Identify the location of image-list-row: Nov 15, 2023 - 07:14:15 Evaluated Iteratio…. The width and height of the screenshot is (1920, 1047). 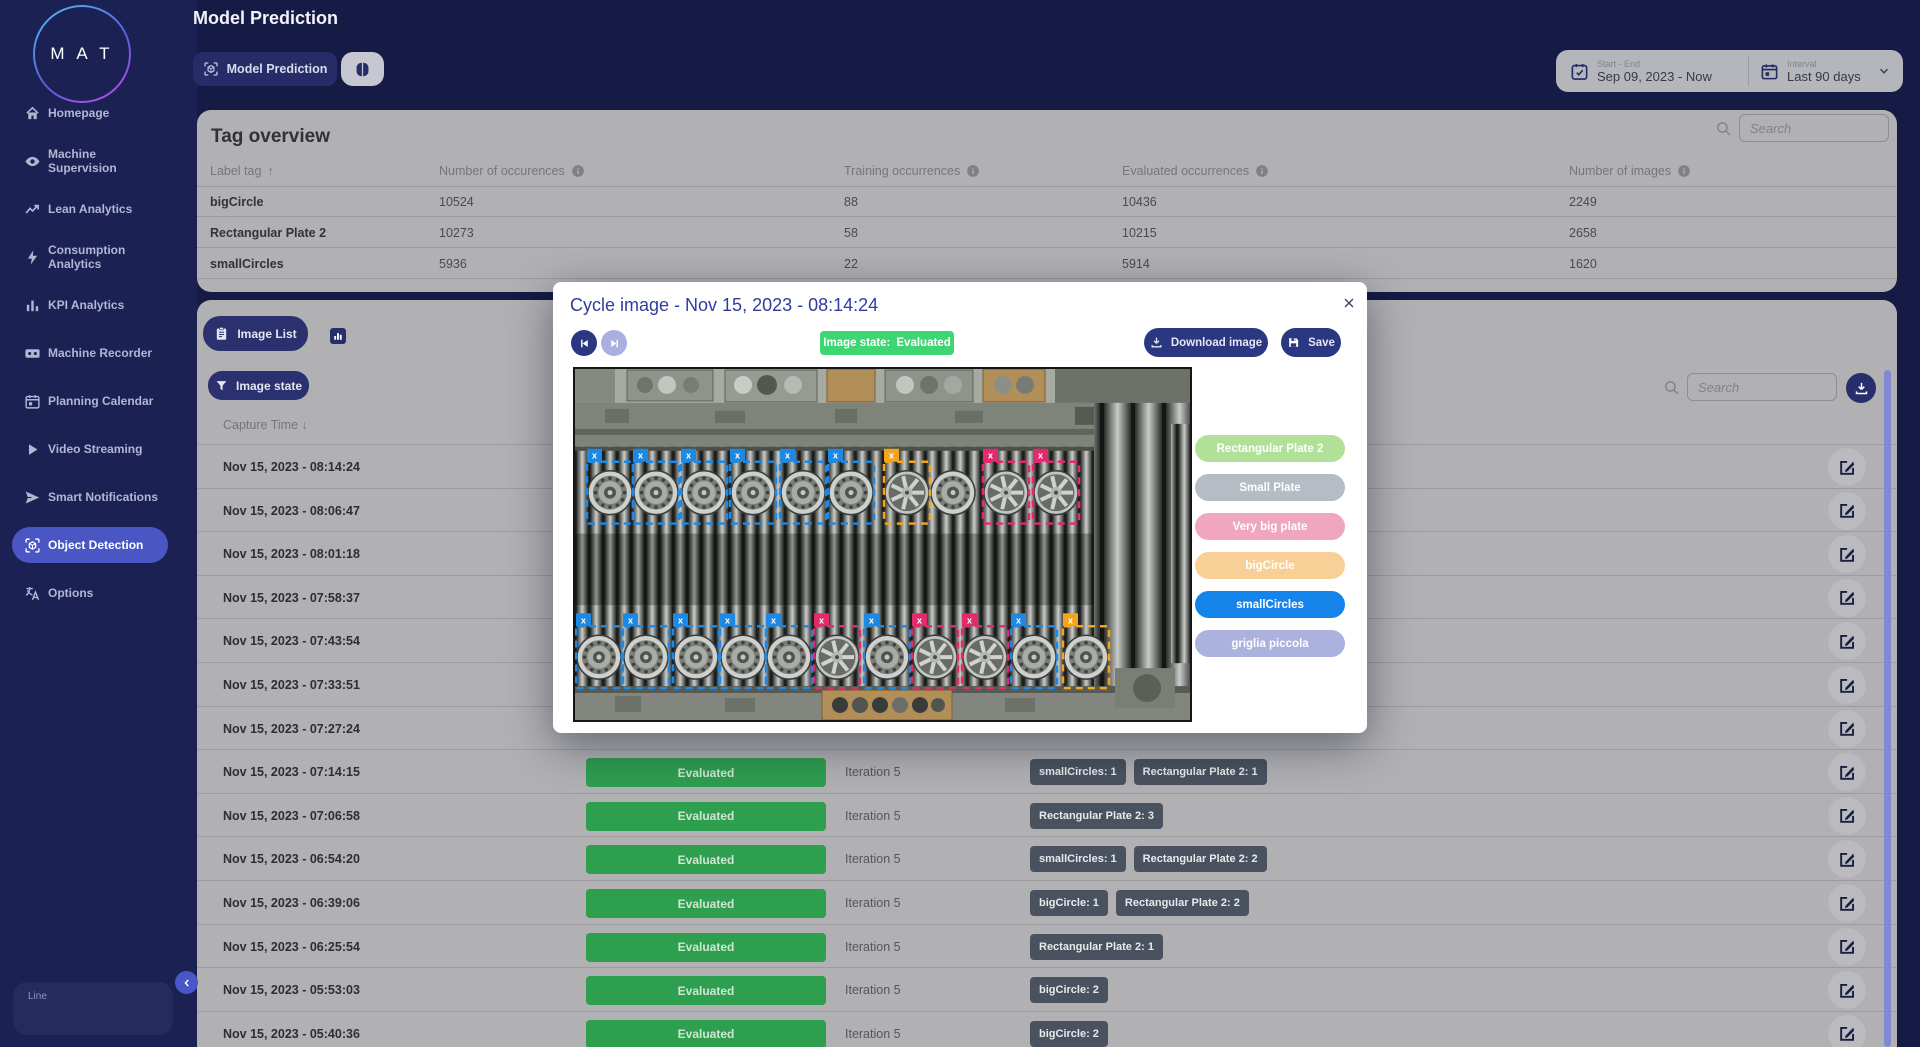
(1047, 771).